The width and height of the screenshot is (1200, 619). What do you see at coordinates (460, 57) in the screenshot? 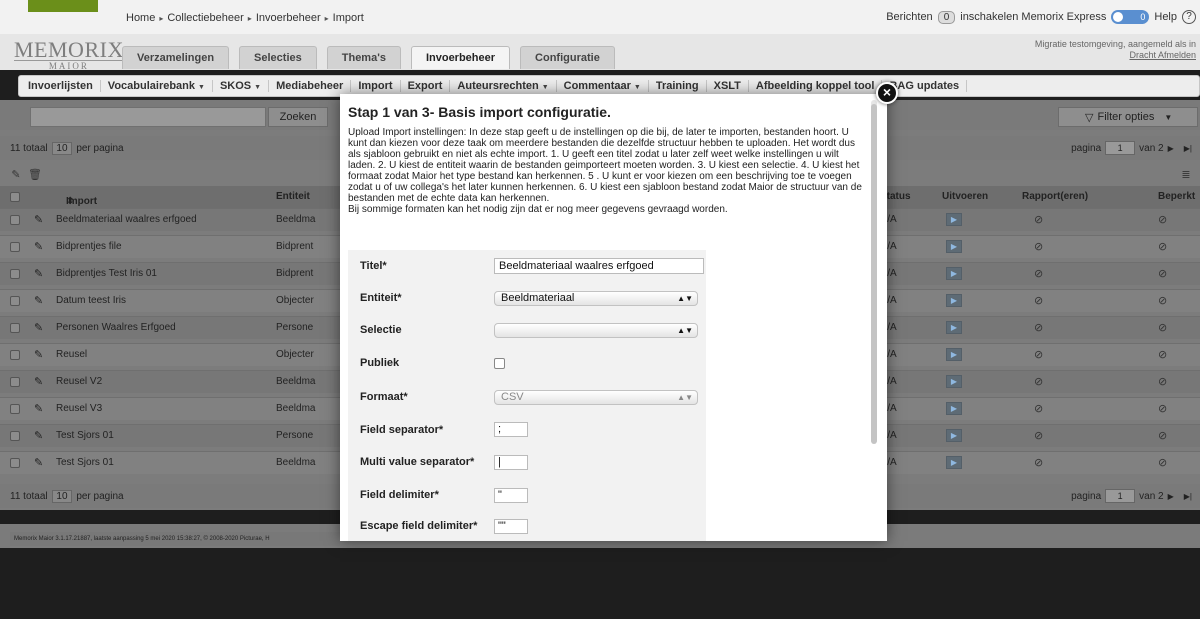
I see `tab-invoerbeheer: Invoerbeheer` at bounding box center [460, 57].